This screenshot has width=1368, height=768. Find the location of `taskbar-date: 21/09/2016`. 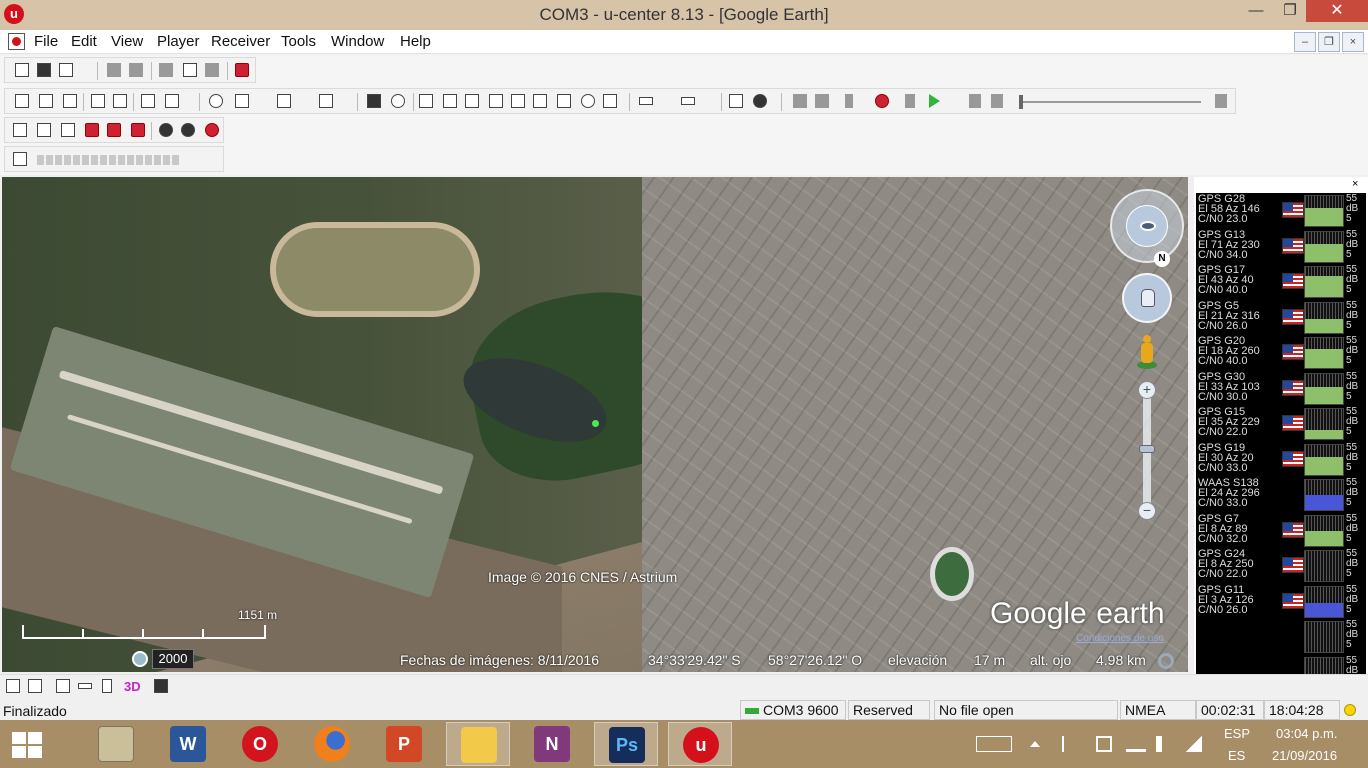

taskbar-date: 21/09/2016 is located at coordinates (1304, 755).